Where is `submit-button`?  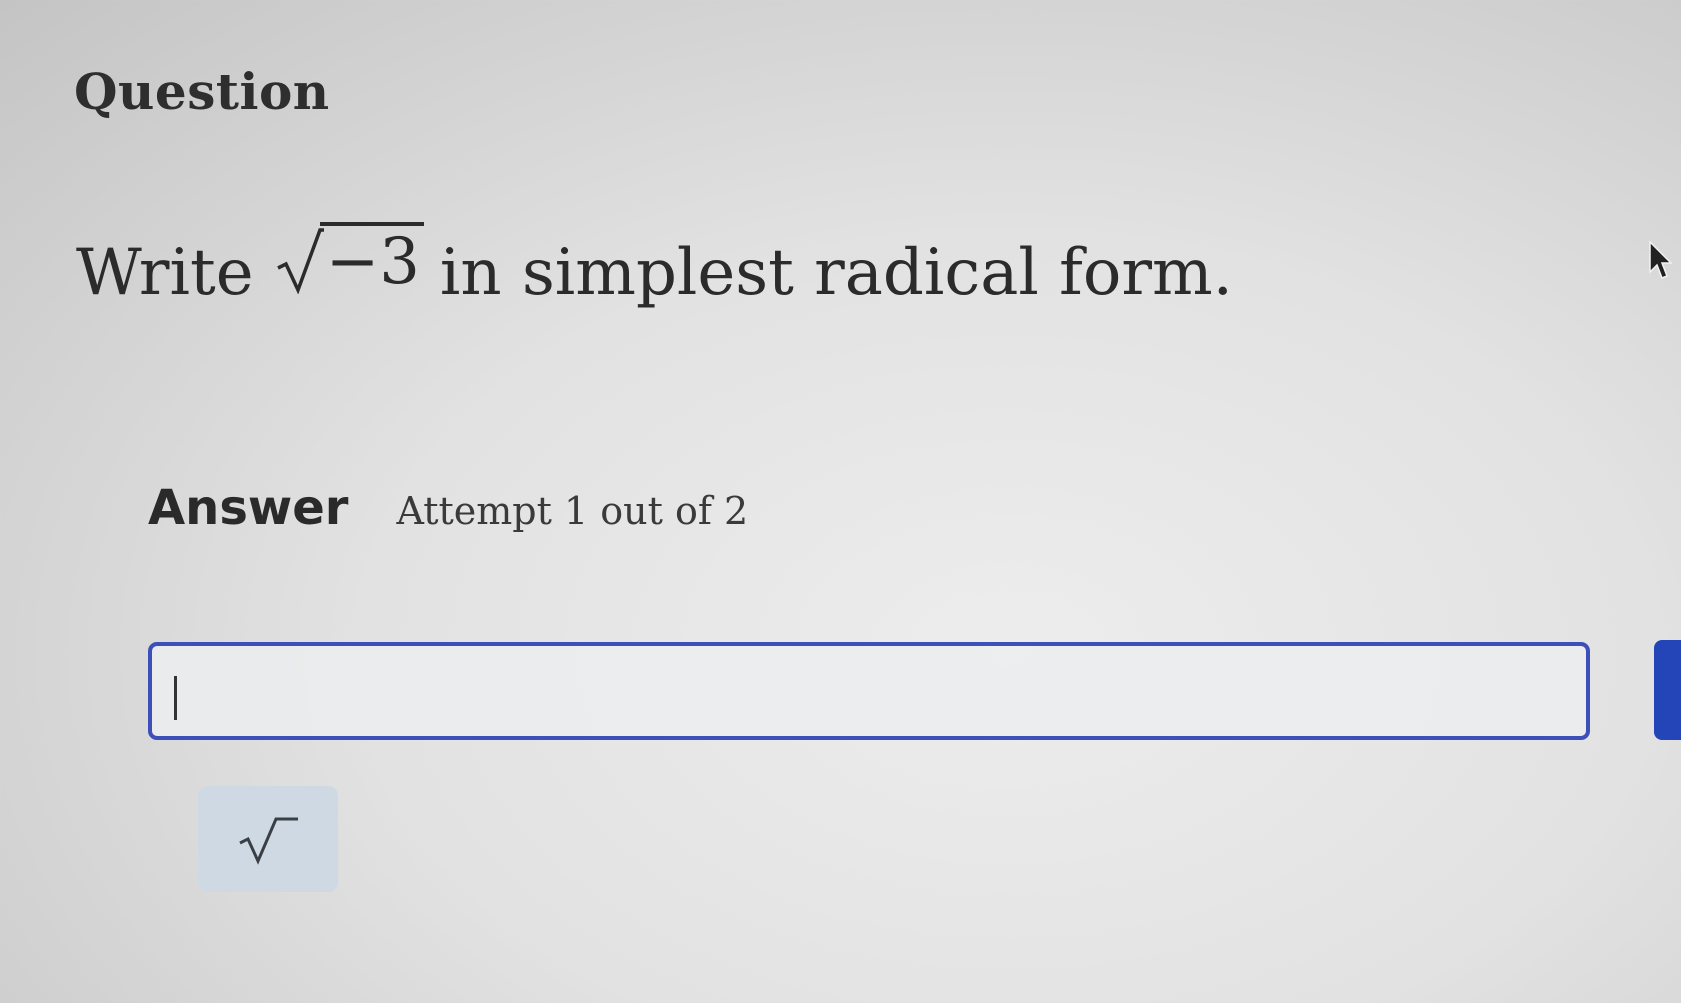
submit-button is located at coordinates (1667, 690).